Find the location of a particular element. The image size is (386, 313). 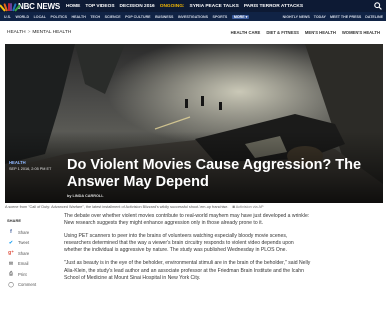

share-print-button: ⎙ Print is located at coordinates (27, 274).